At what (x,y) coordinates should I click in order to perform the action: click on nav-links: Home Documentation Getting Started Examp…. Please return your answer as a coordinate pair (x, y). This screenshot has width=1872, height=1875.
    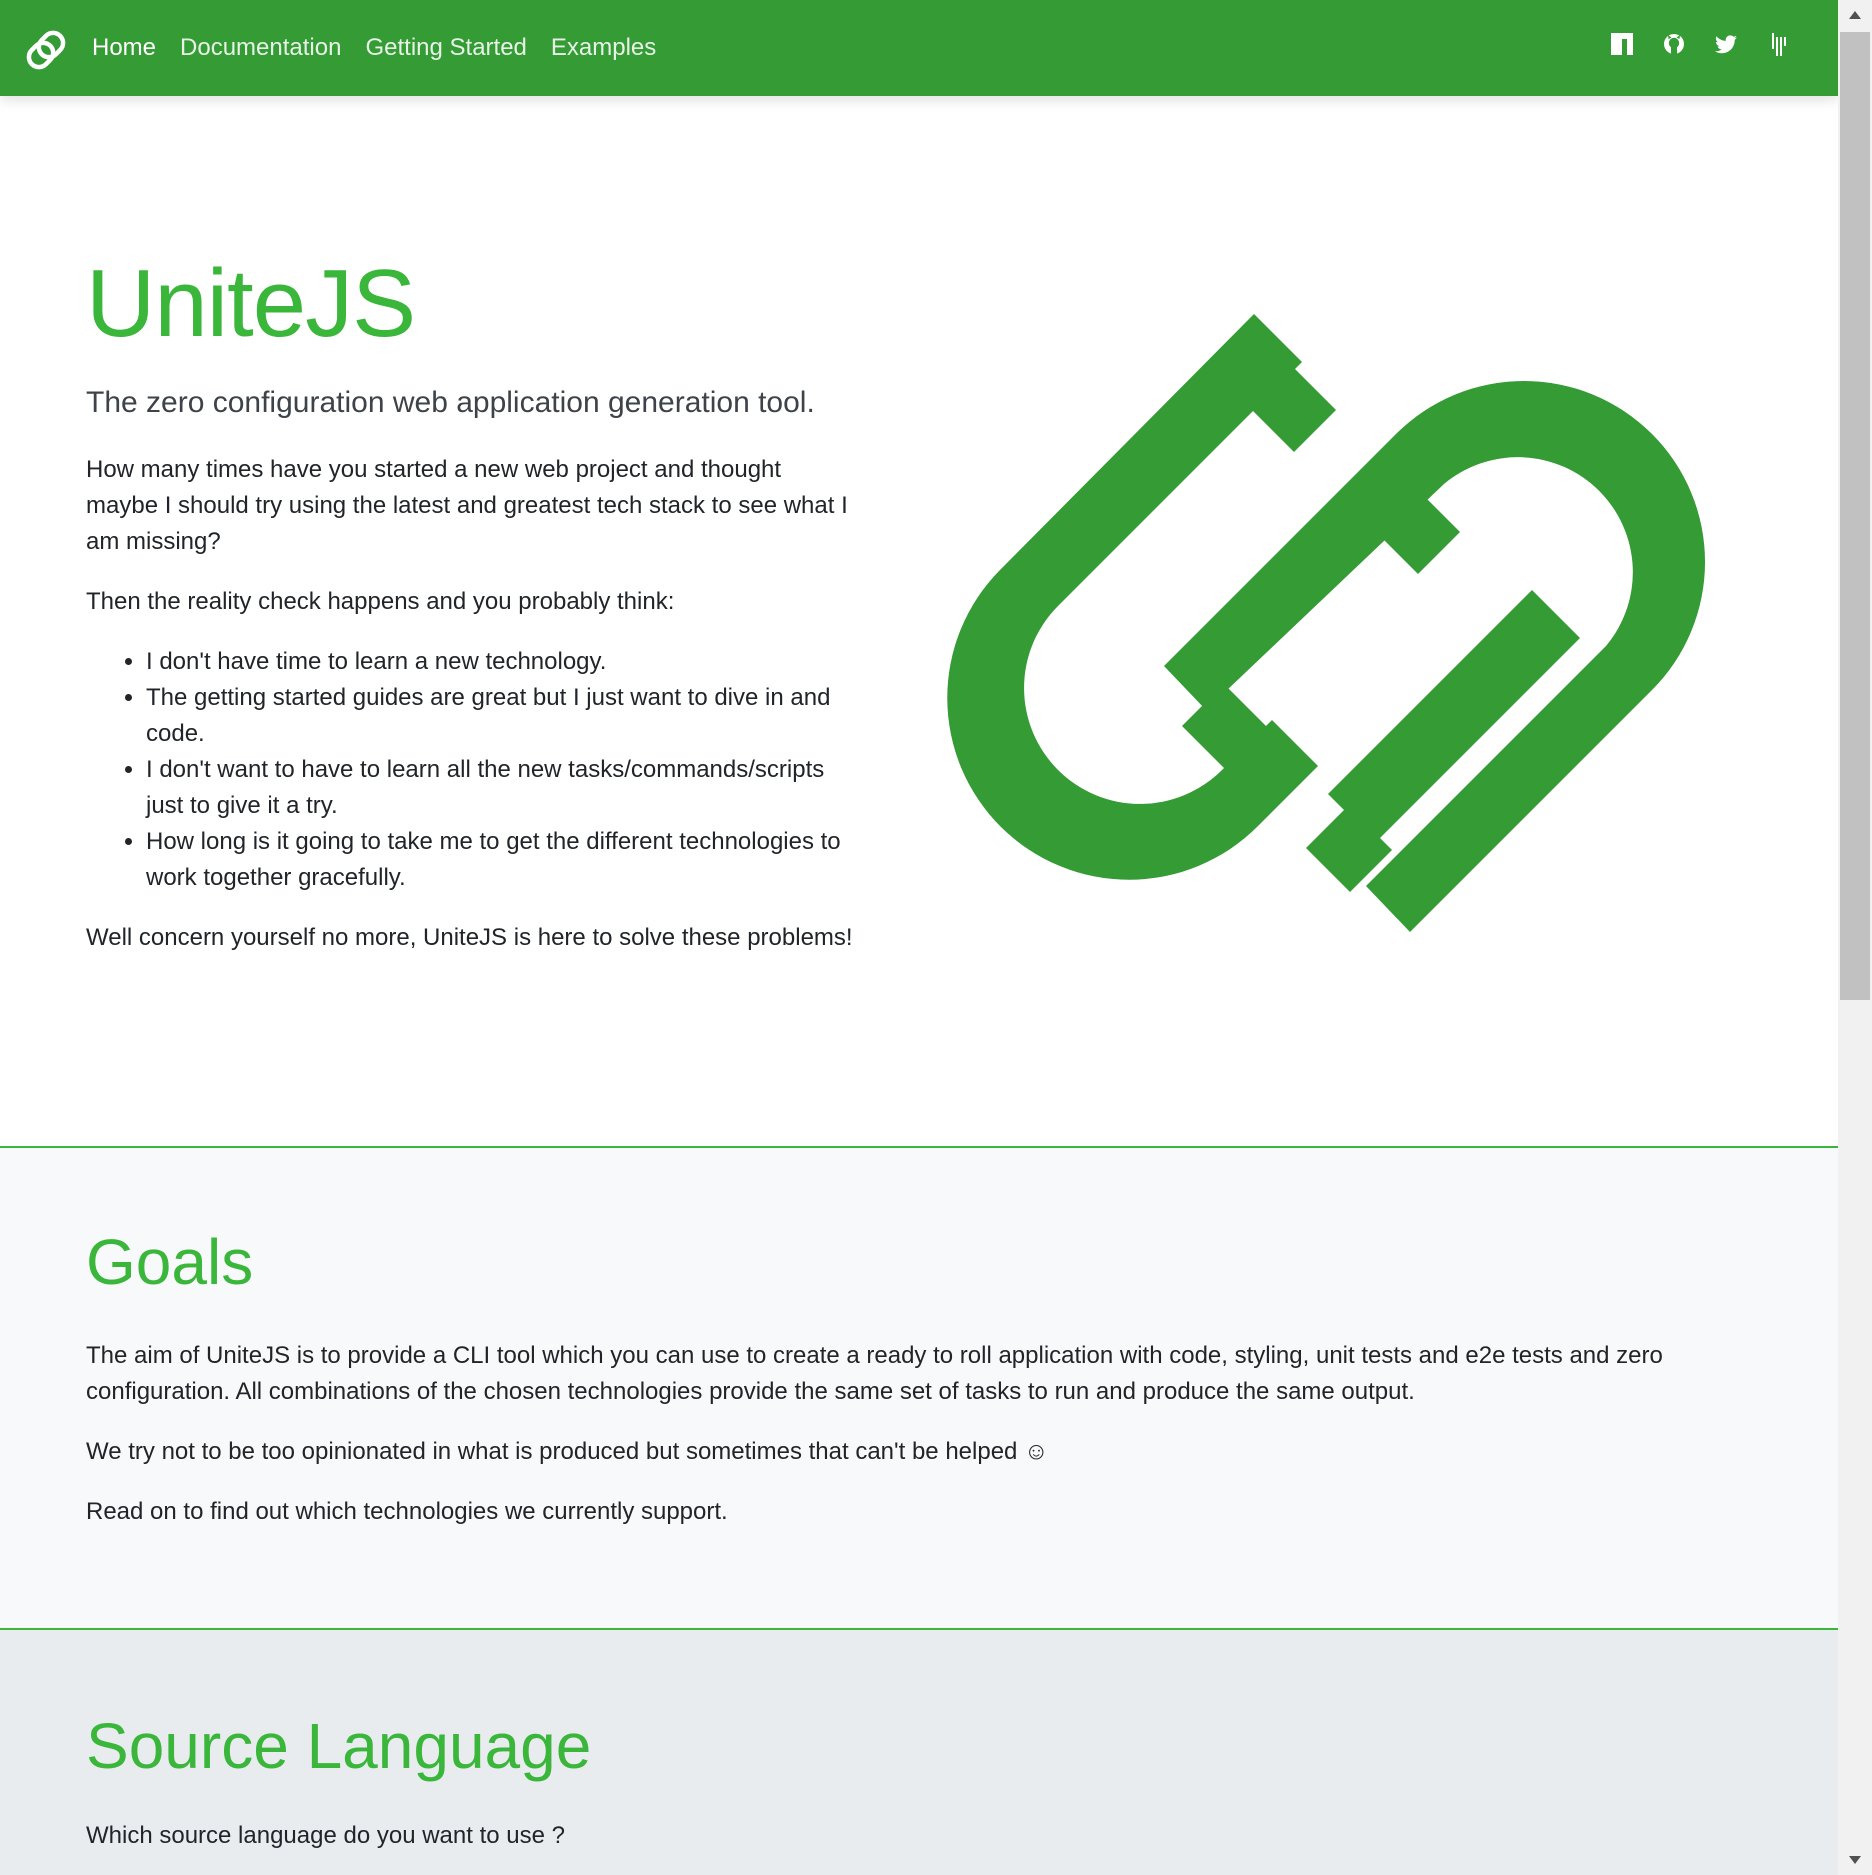
    Looking at the image, I should click on (374, 48).